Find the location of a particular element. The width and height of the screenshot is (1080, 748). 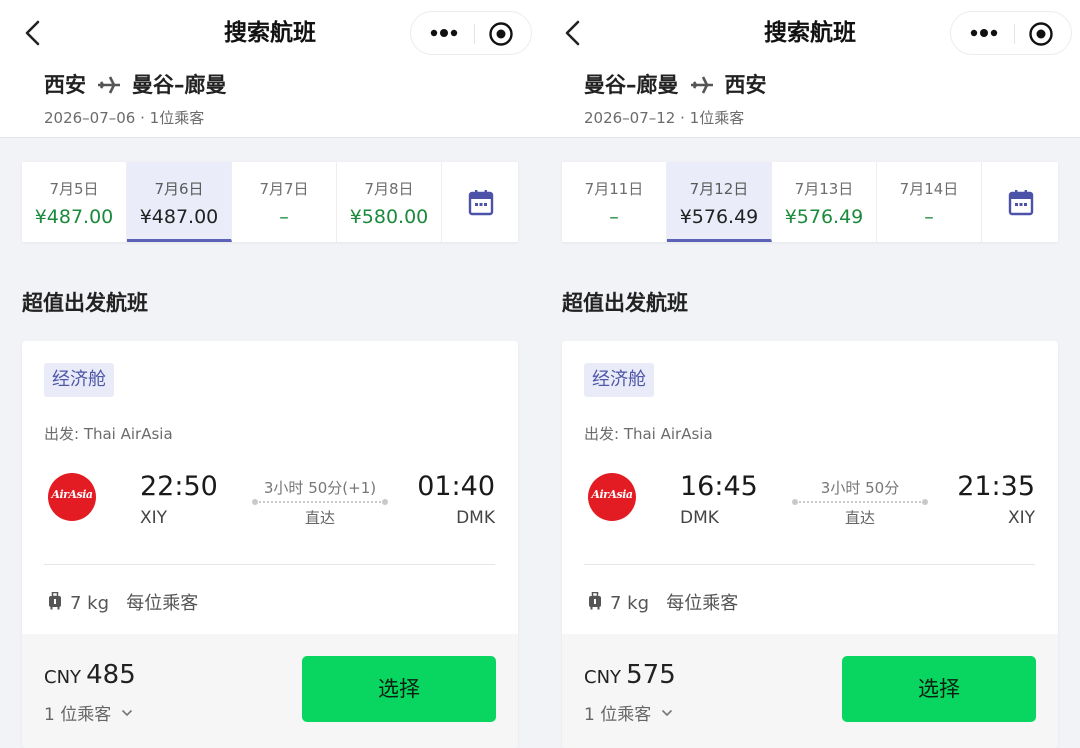

date-label: 7月6日 is located at coordinates (179, 189).